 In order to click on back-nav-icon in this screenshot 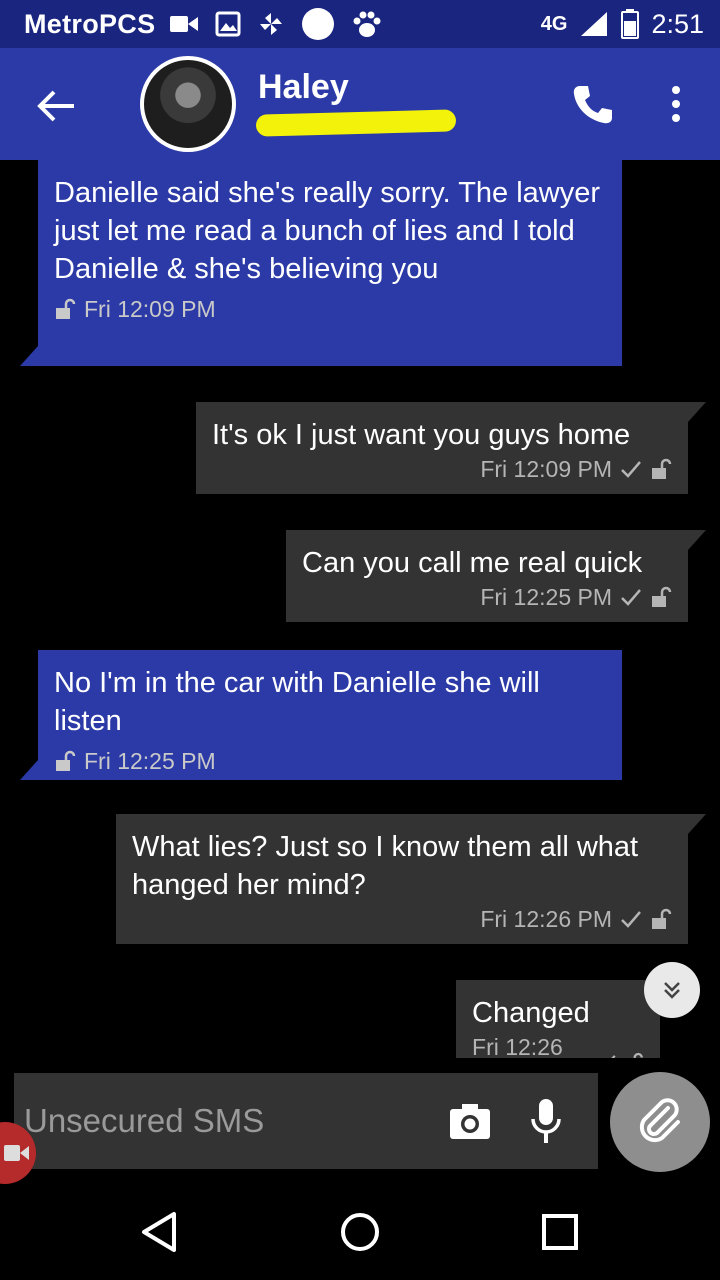, I will do `click(160, 1232)`.